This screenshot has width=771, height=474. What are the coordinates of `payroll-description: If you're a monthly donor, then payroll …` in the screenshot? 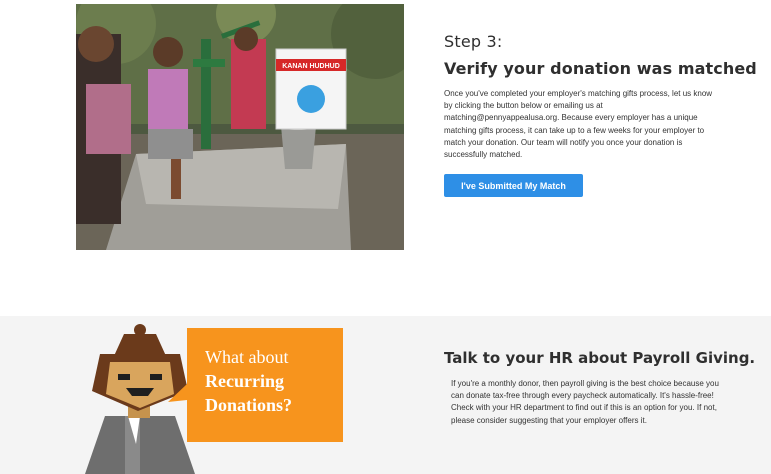 It's located at (585, 402).